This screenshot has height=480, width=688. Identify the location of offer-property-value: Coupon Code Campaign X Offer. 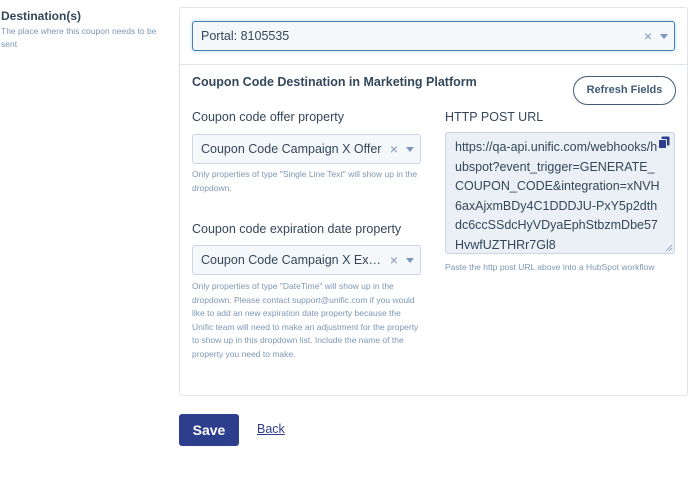
(291, 149).